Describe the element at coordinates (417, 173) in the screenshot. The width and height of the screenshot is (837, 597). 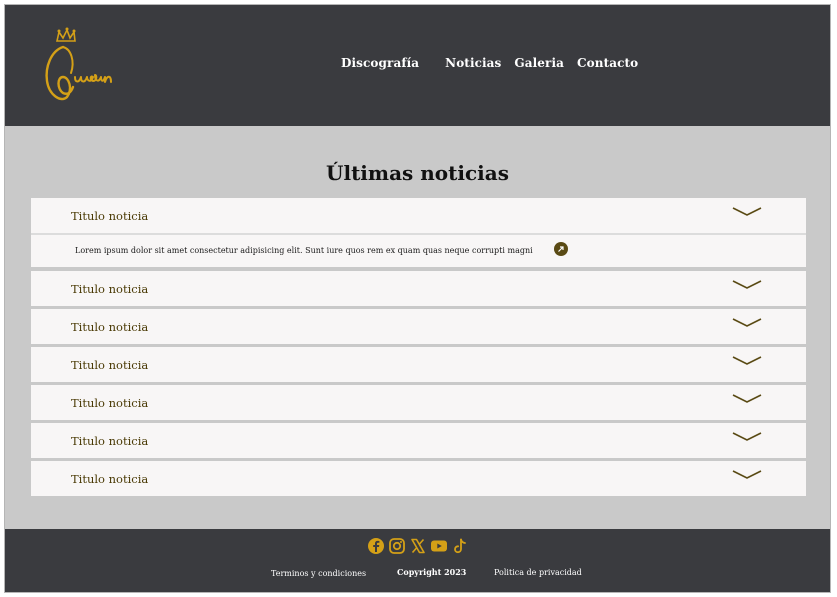
I see `page-title: Últimas noticias` at that location.